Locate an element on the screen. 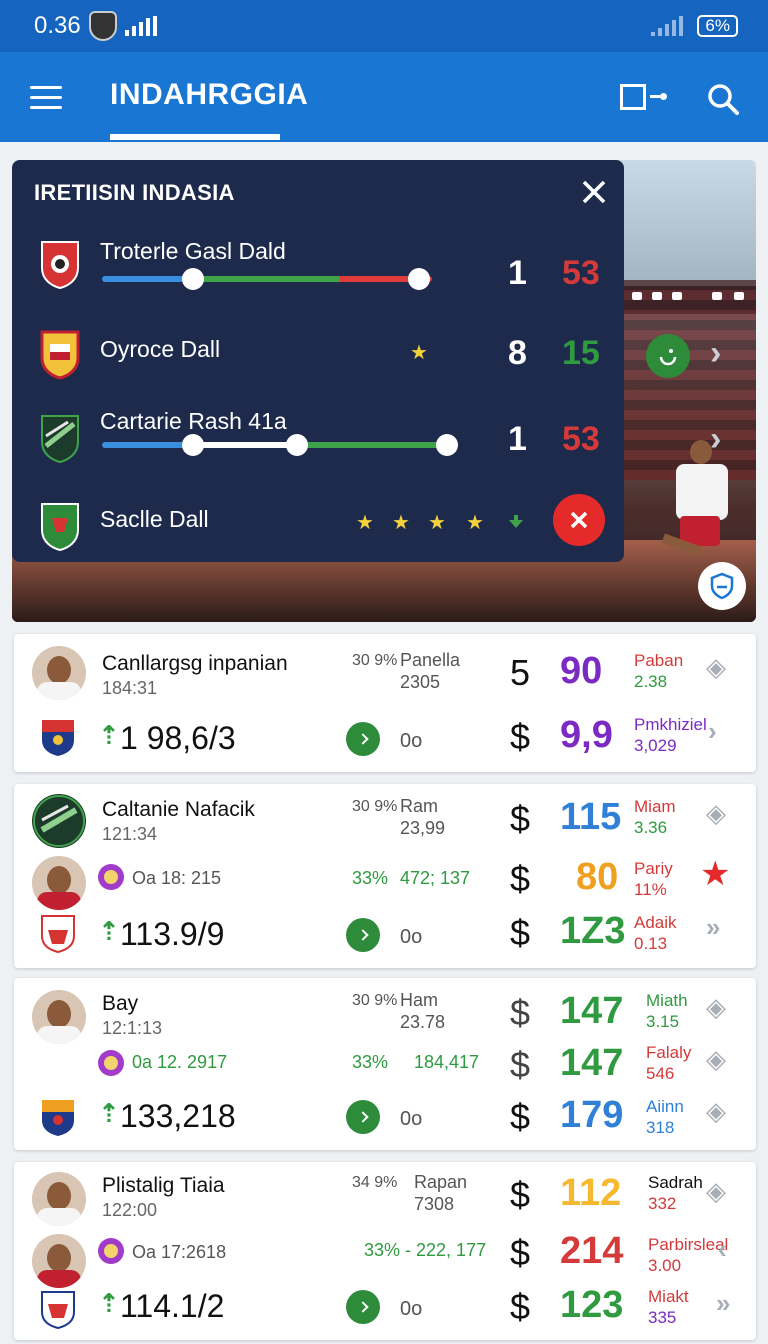 This screenshot has height=1344, width=768. overlay-row: Cartarie Rash 41a 1 53 is located at coordinates (318, 446).